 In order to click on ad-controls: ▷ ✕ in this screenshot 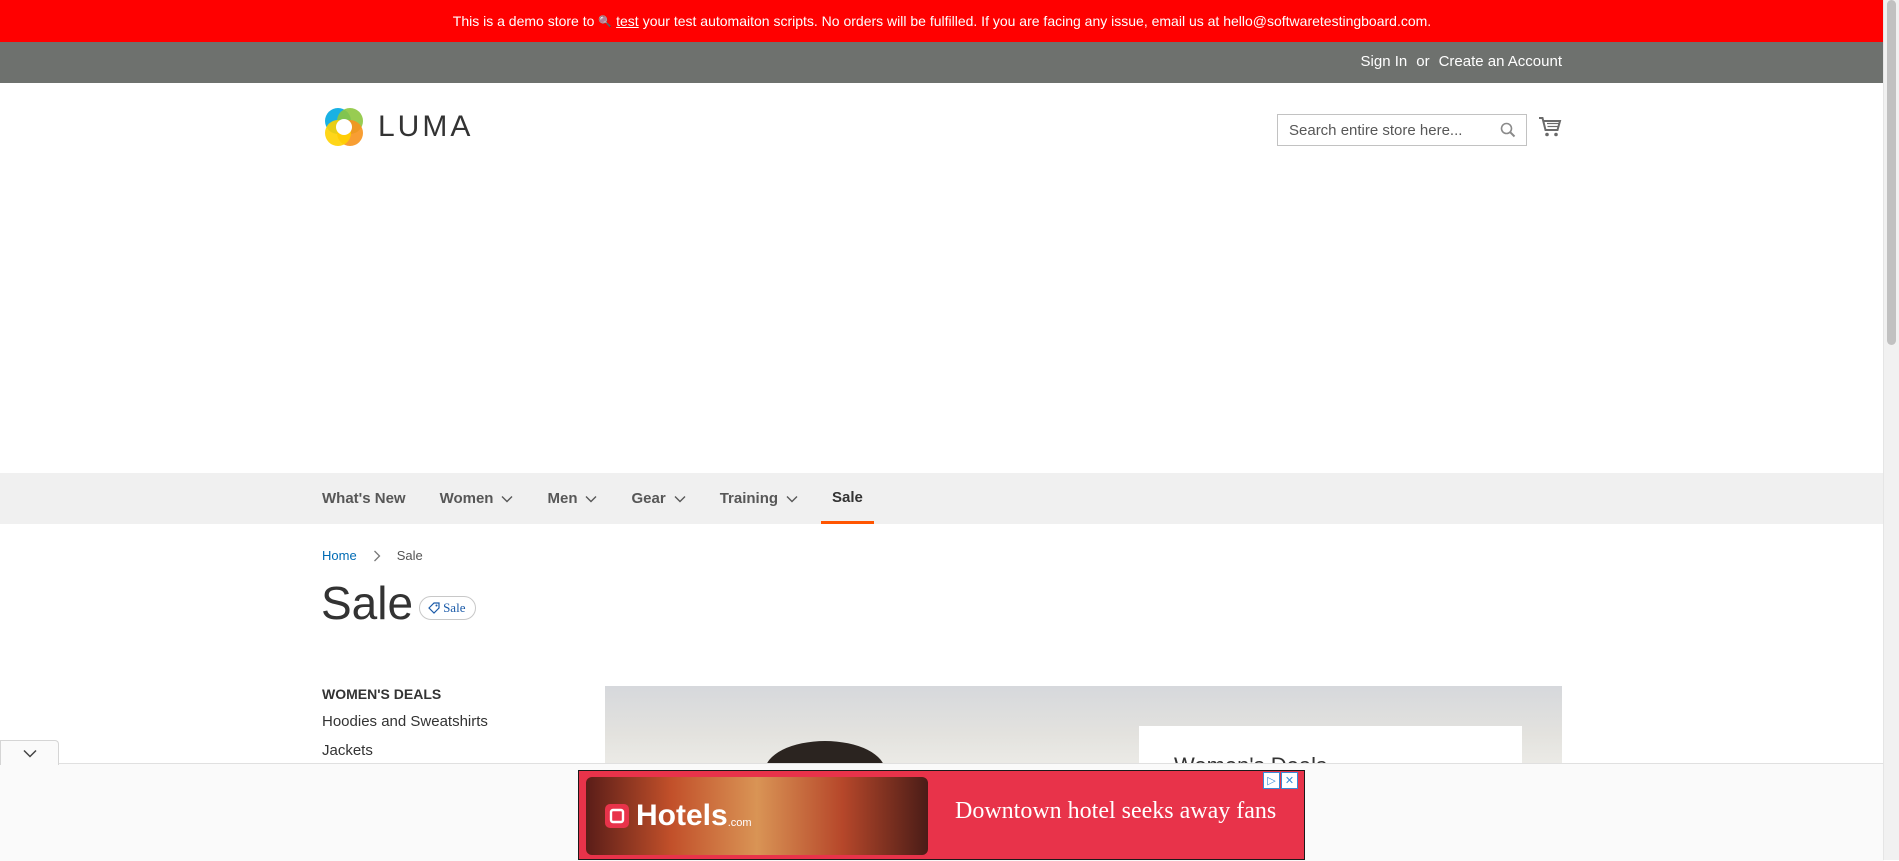, I will do `click(1280, 780)`.